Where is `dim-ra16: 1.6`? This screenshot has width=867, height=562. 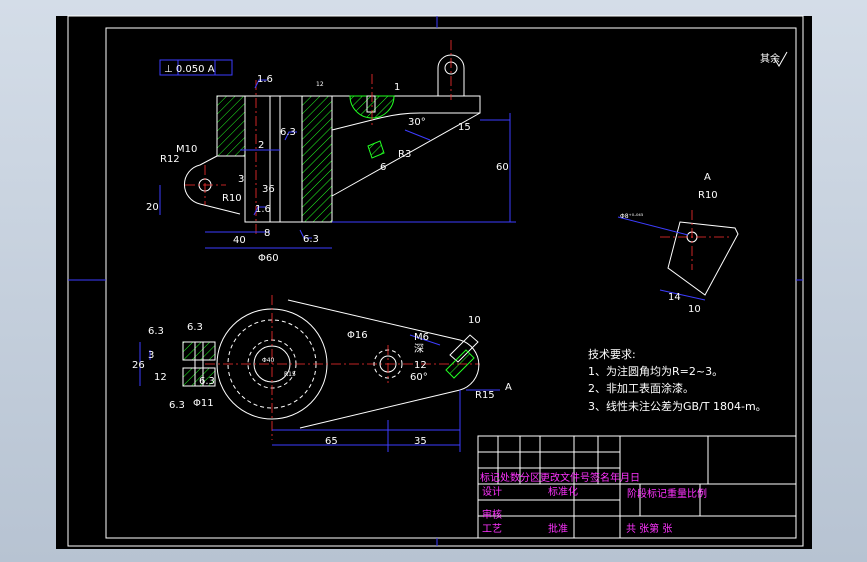 dim-ra16: 1.6 is located at coordinates (265, 79).